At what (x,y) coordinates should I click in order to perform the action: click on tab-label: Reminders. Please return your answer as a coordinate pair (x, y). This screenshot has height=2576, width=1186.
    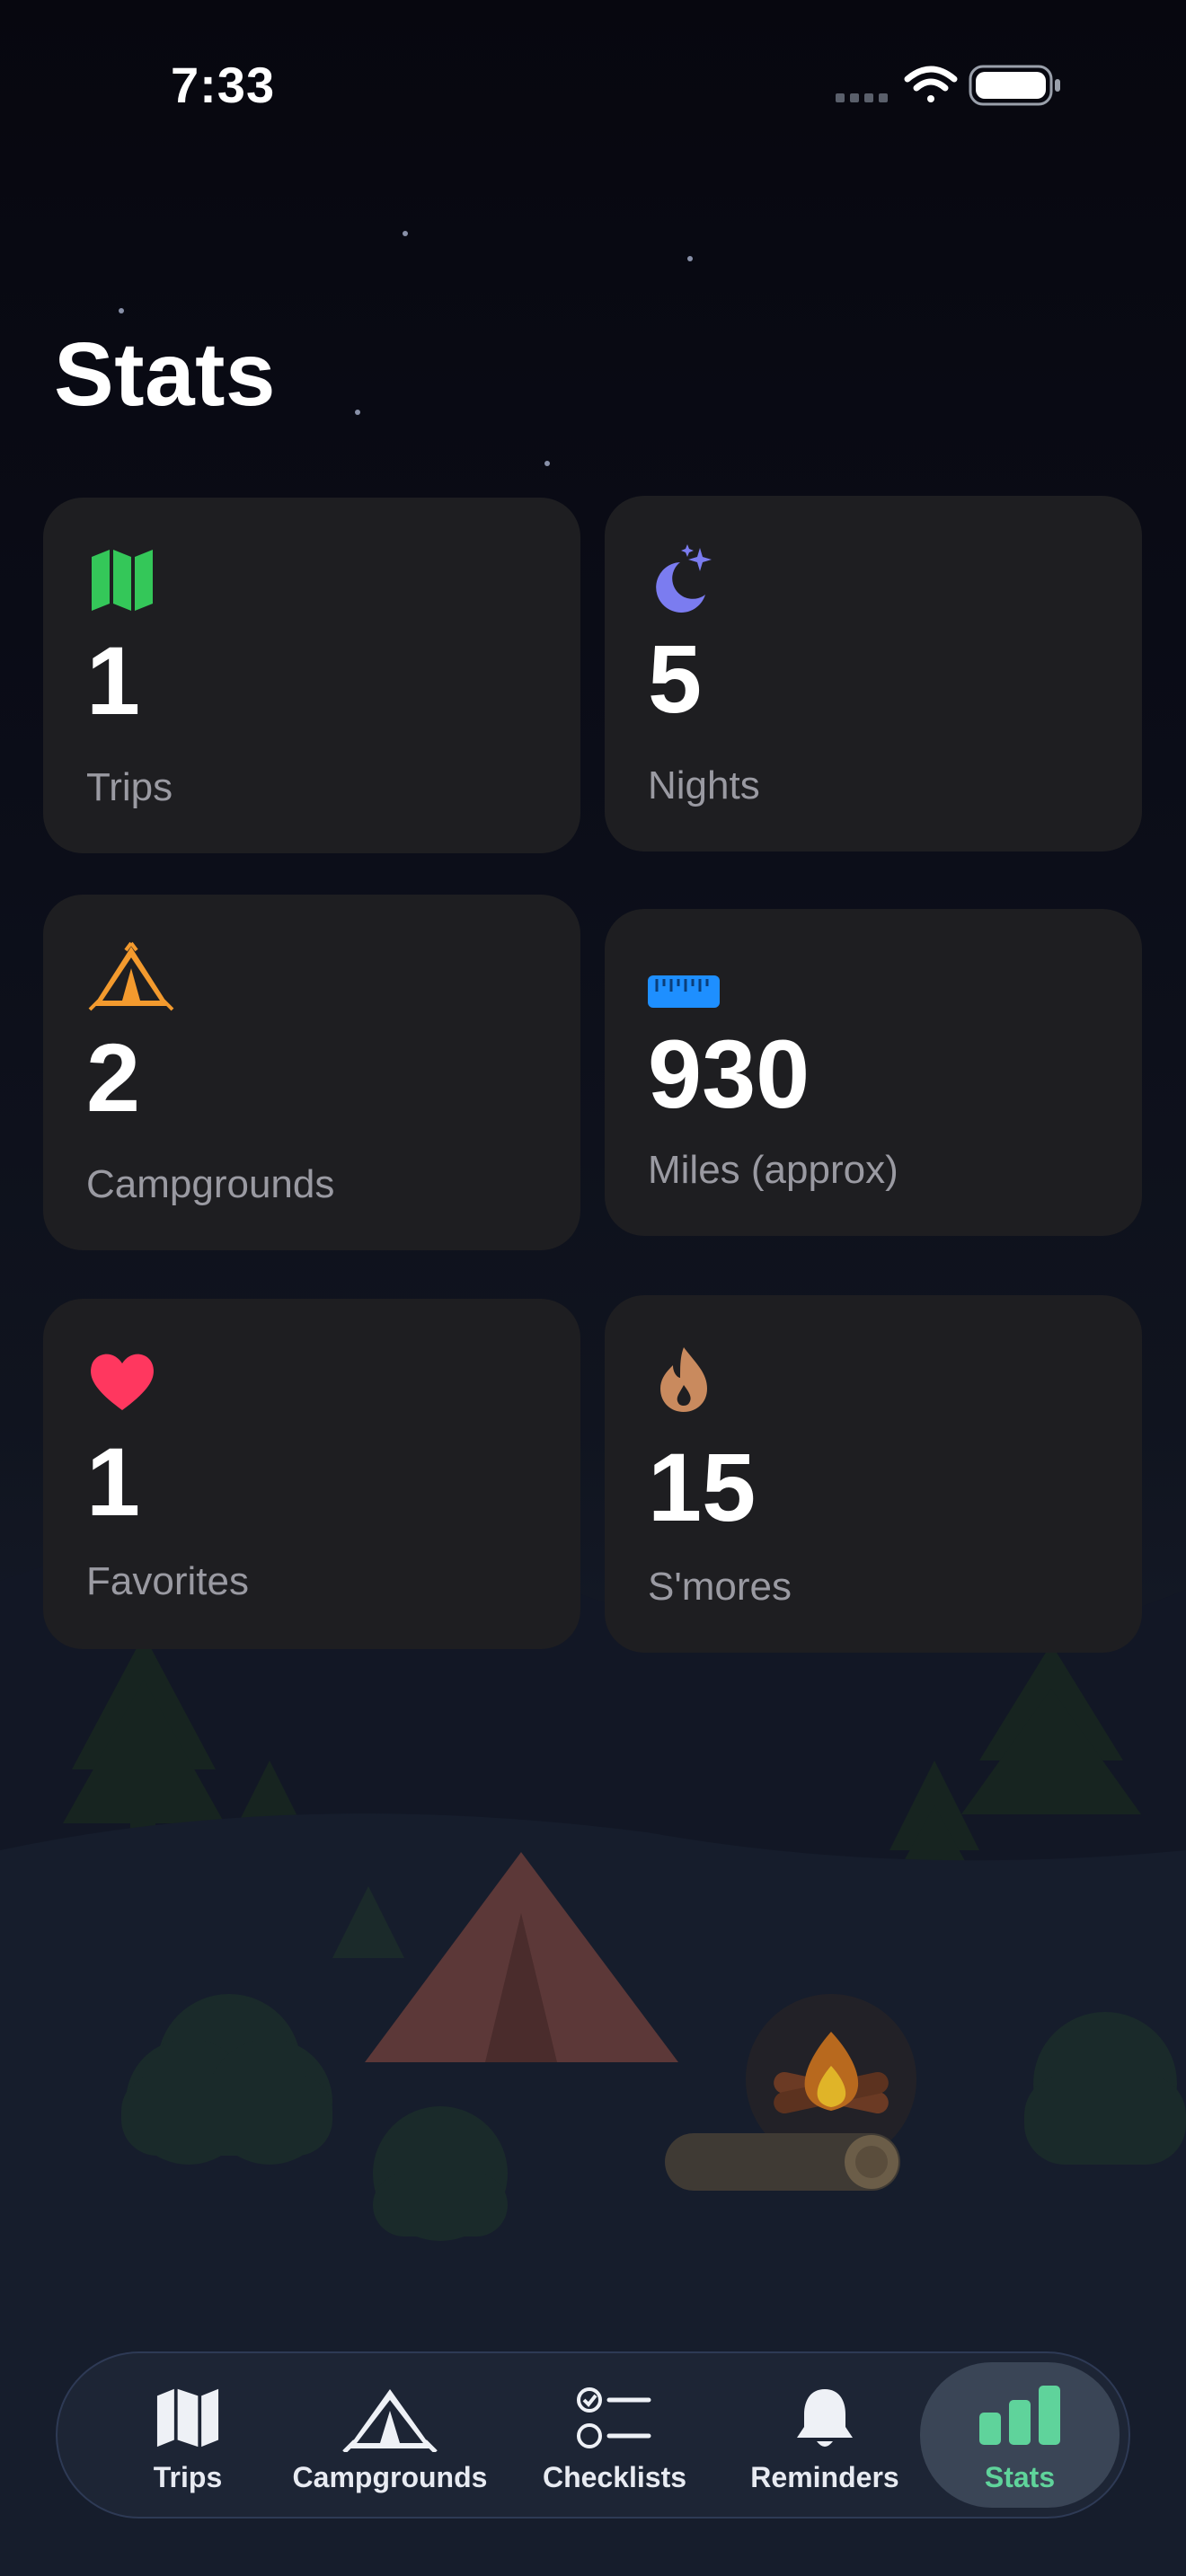
    Looking at the image, I should click on (824, 2477).